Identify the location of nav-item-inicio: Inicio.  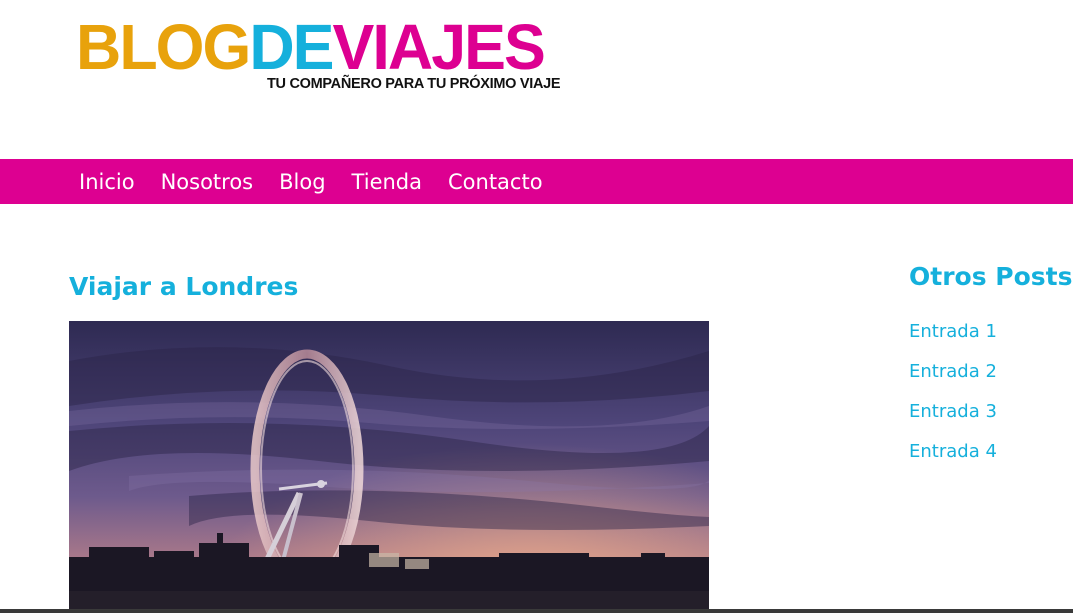
(107, 182).